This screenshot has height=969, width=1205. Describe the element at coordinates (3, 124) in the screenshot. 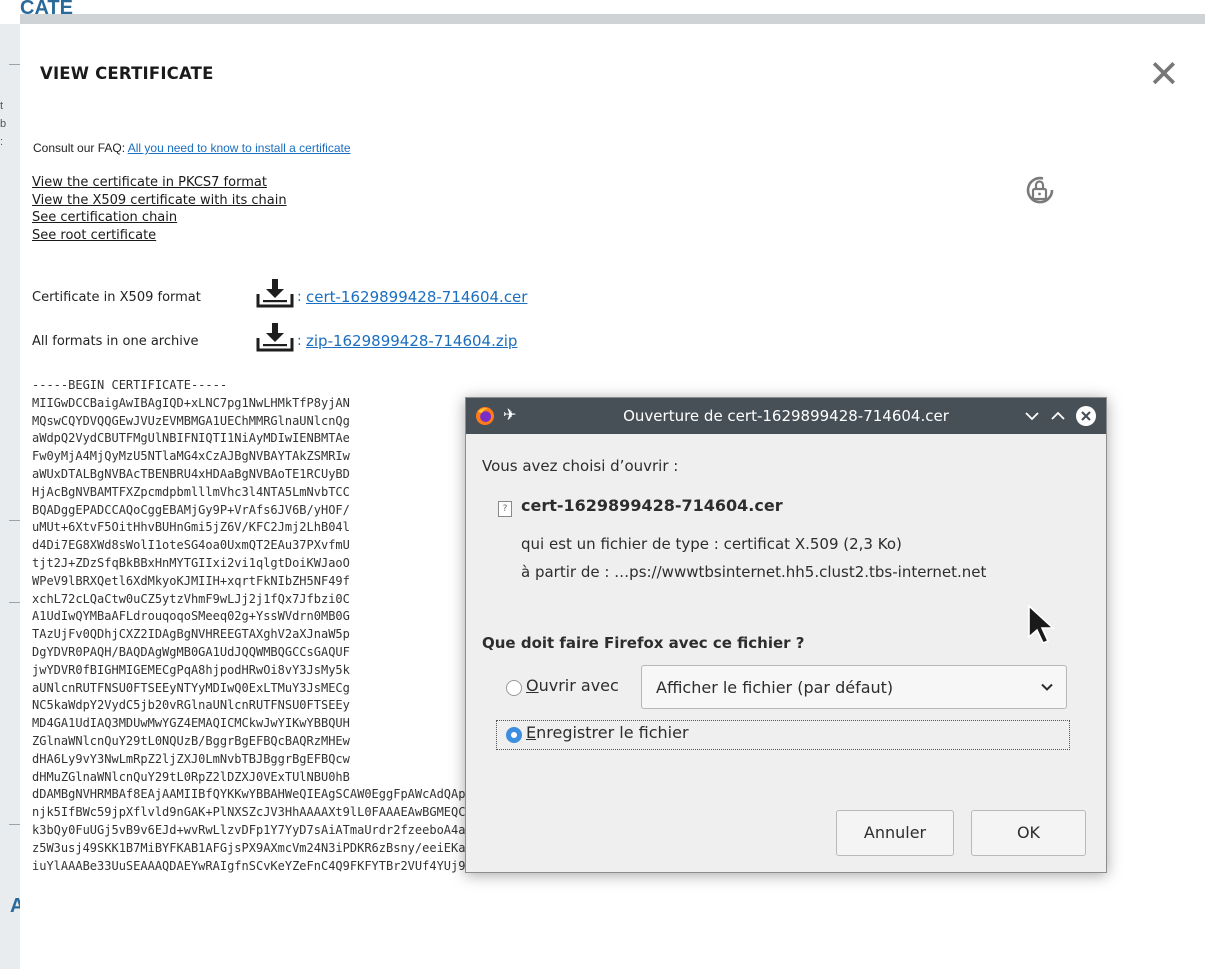

I see `edge-letter: b` at that location.